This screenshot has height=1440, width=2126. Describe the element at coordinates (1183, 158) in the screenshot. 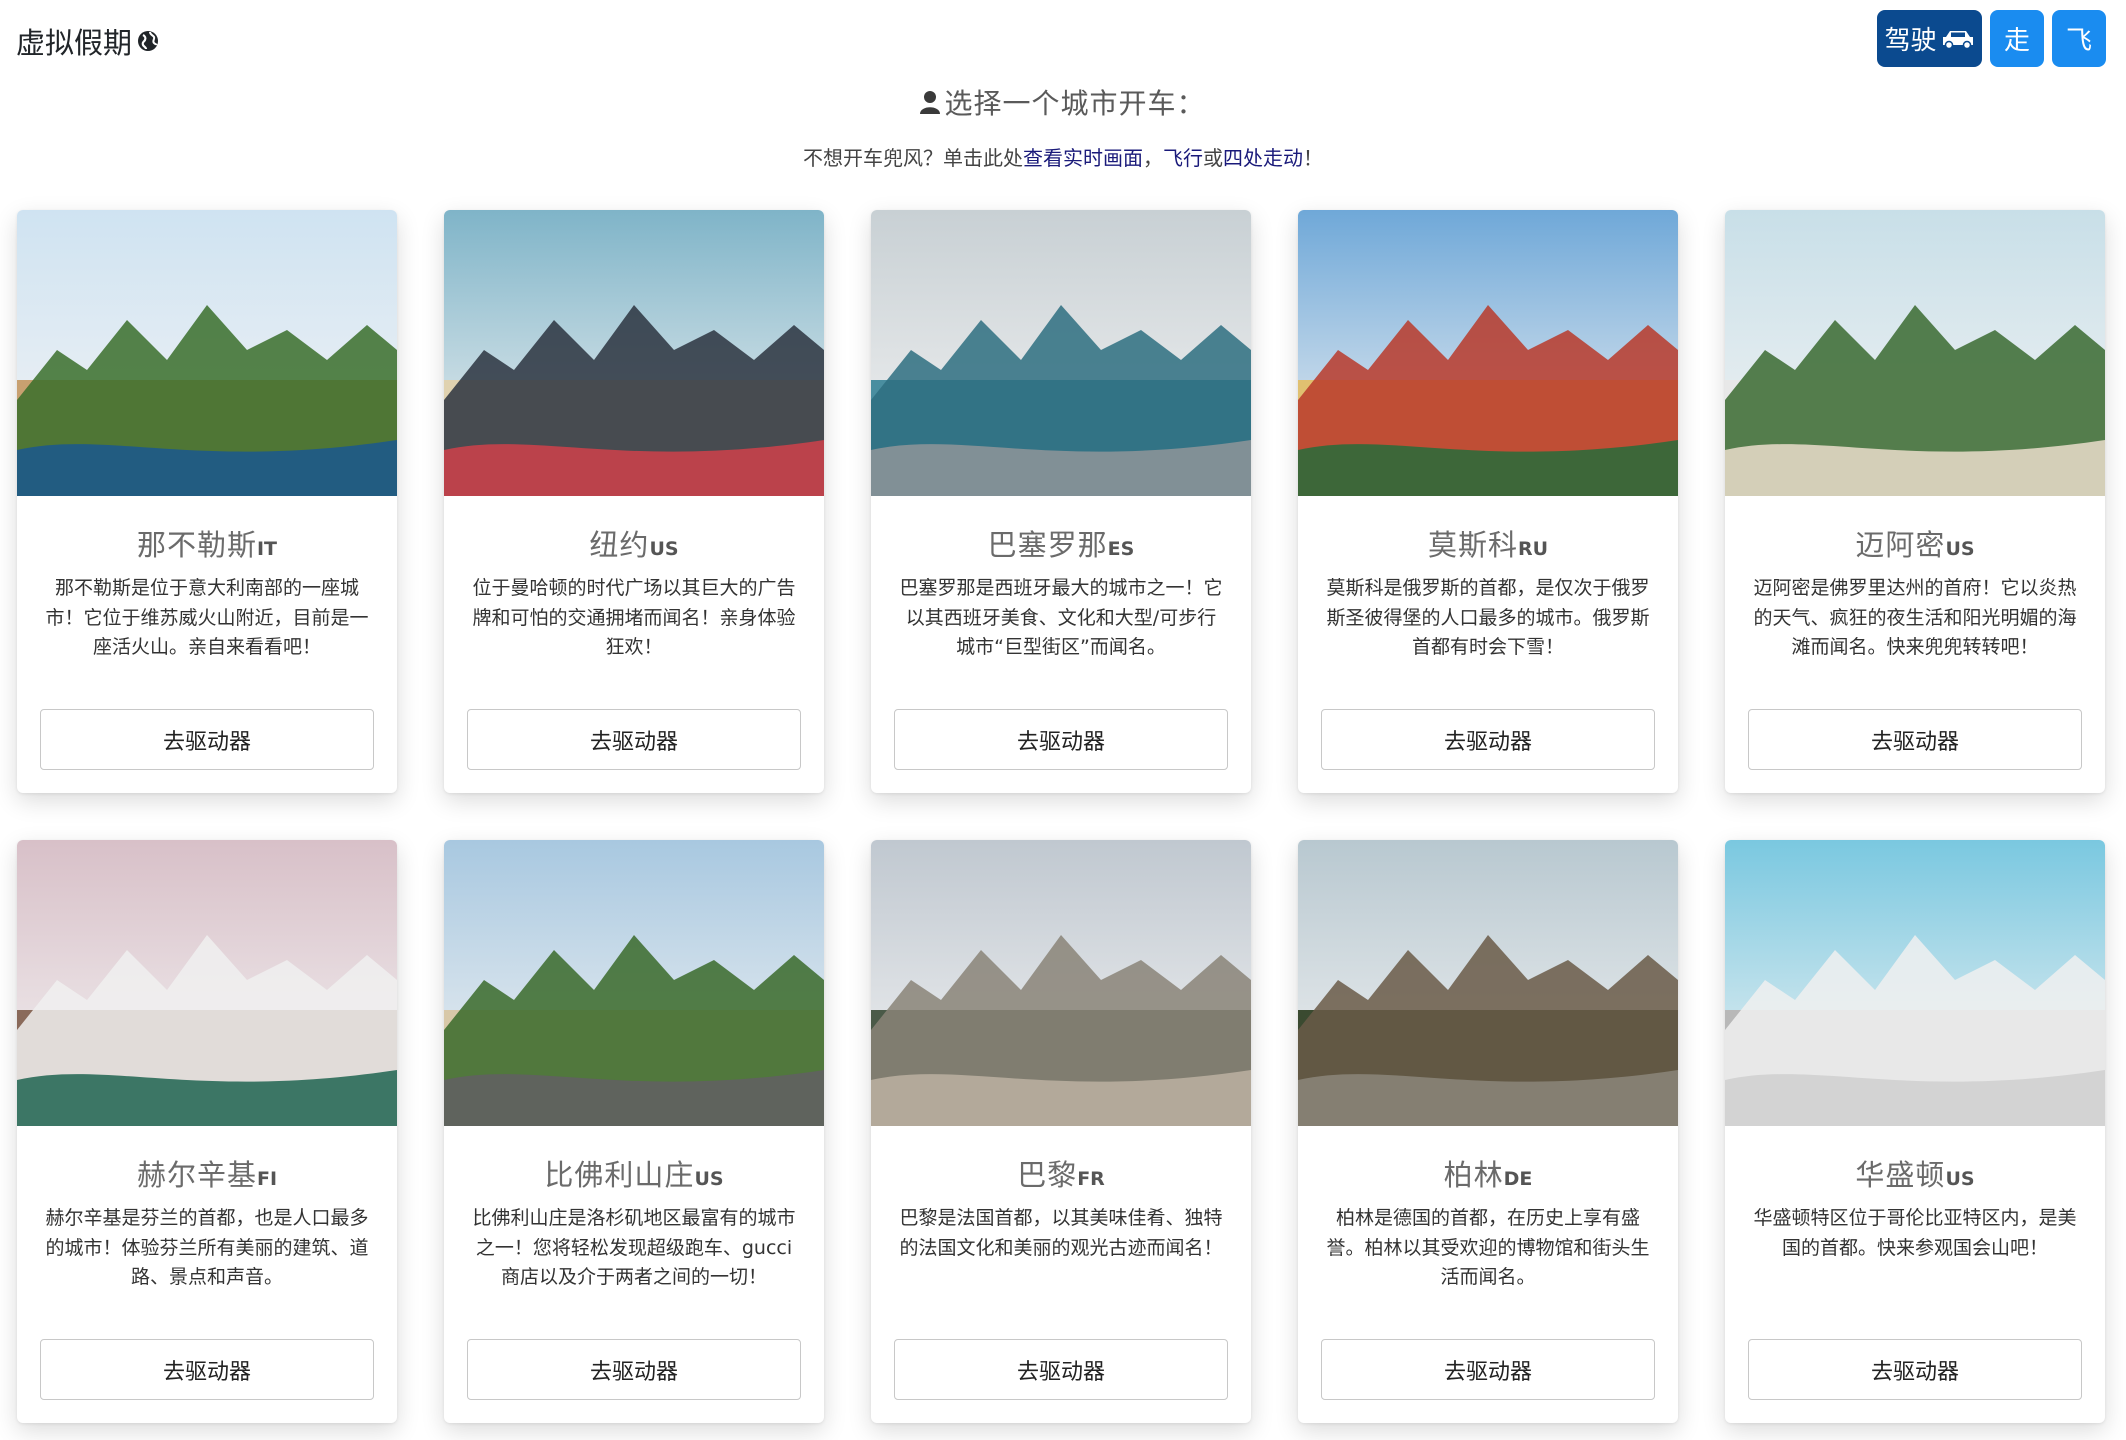

I see `fly-link: 飞行` at that location.